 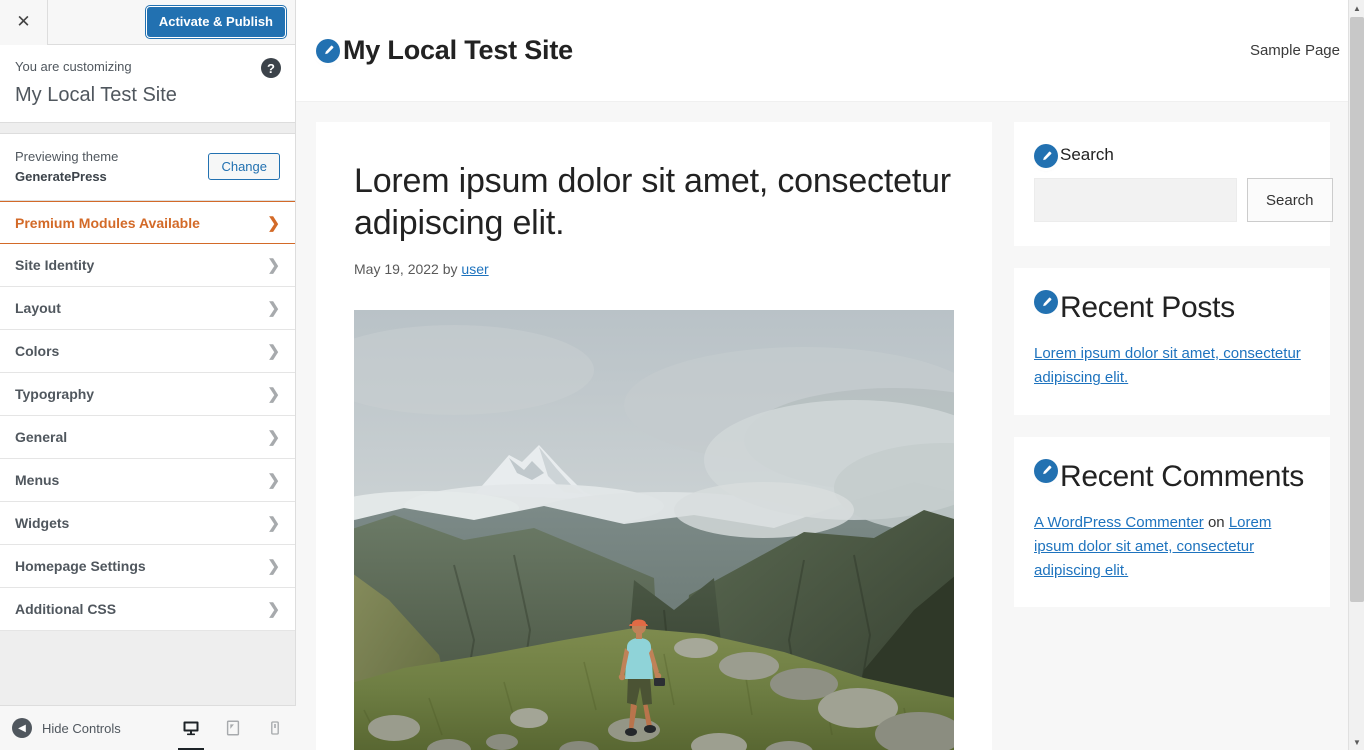 I want to click on device-desktop-button, so click(x=191, y=728).